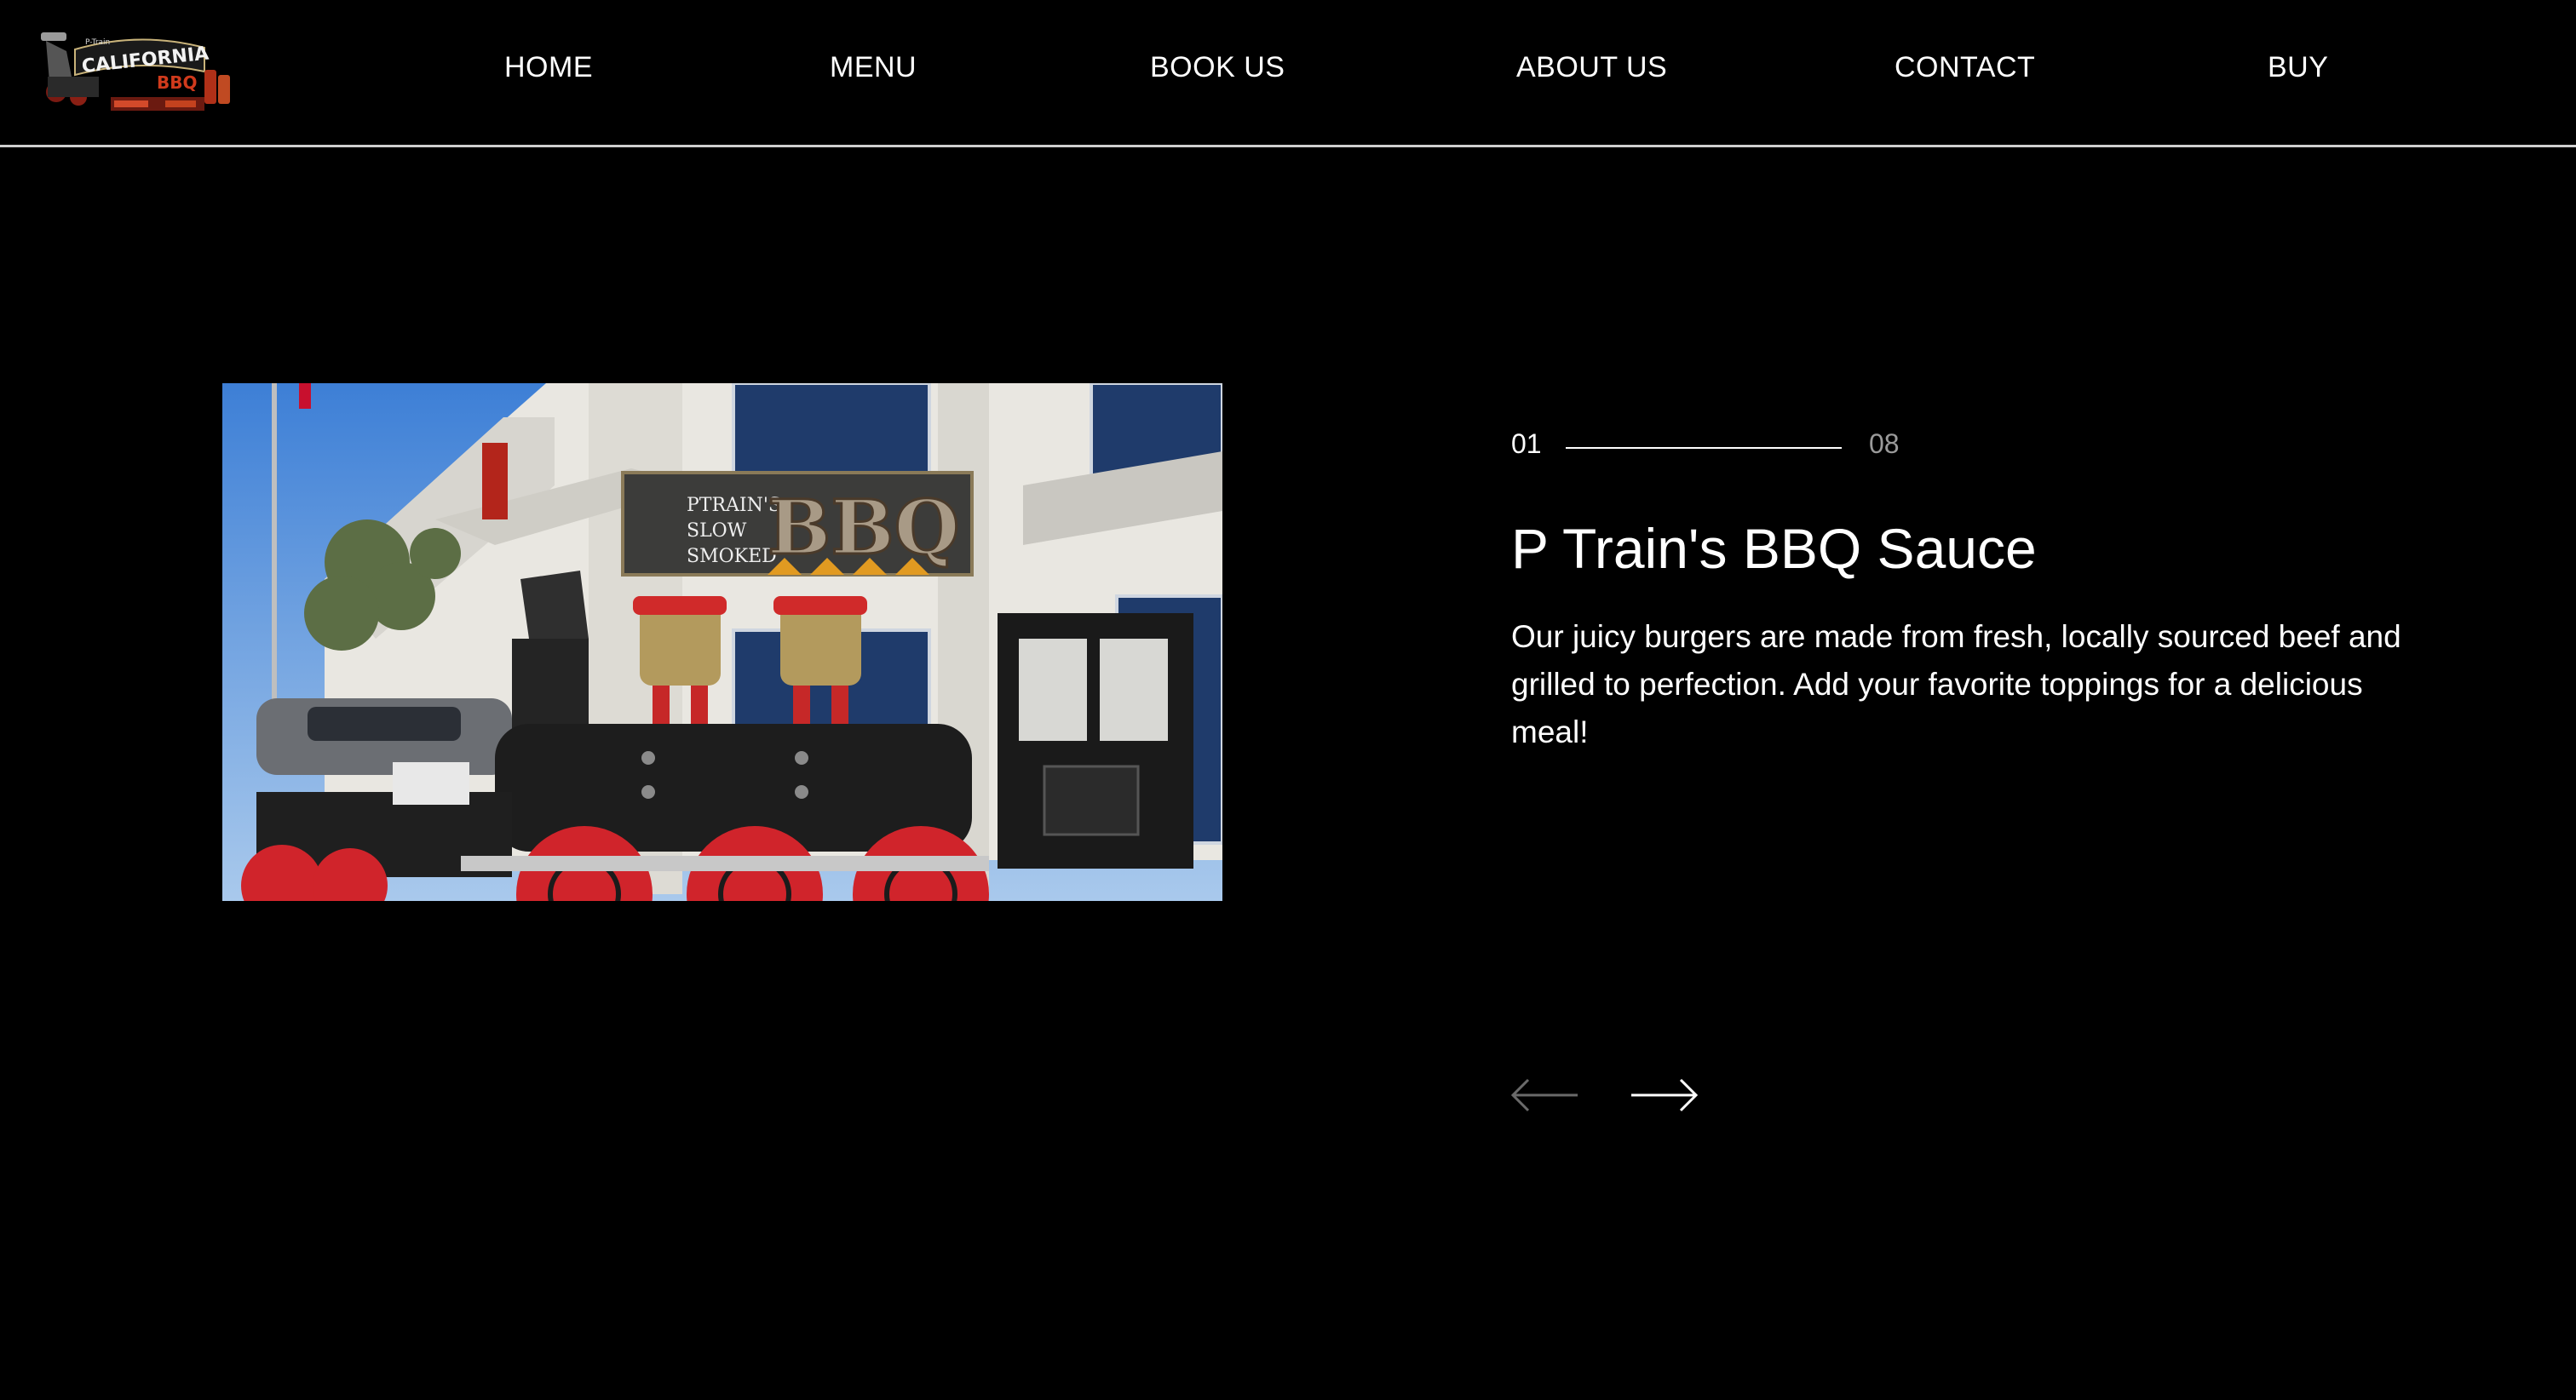 The height and width of the screenshot is (1400, 2576). I want to click on slide-counter: 01 08, so click(1716, 450).